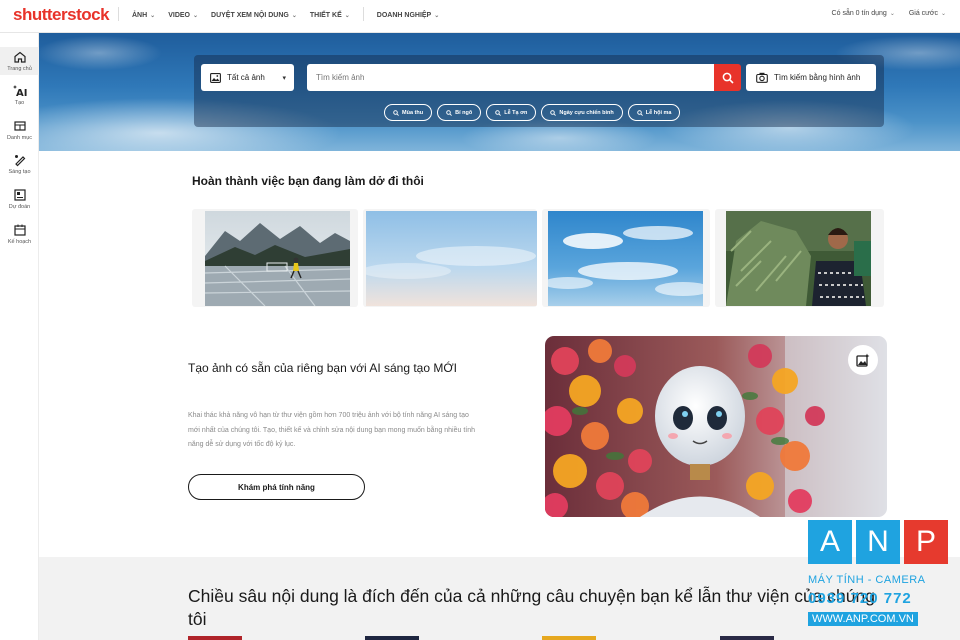 This screenshot has height=640, width=960. I want to click on caret-down-icon: ▾, so click(284, 78).